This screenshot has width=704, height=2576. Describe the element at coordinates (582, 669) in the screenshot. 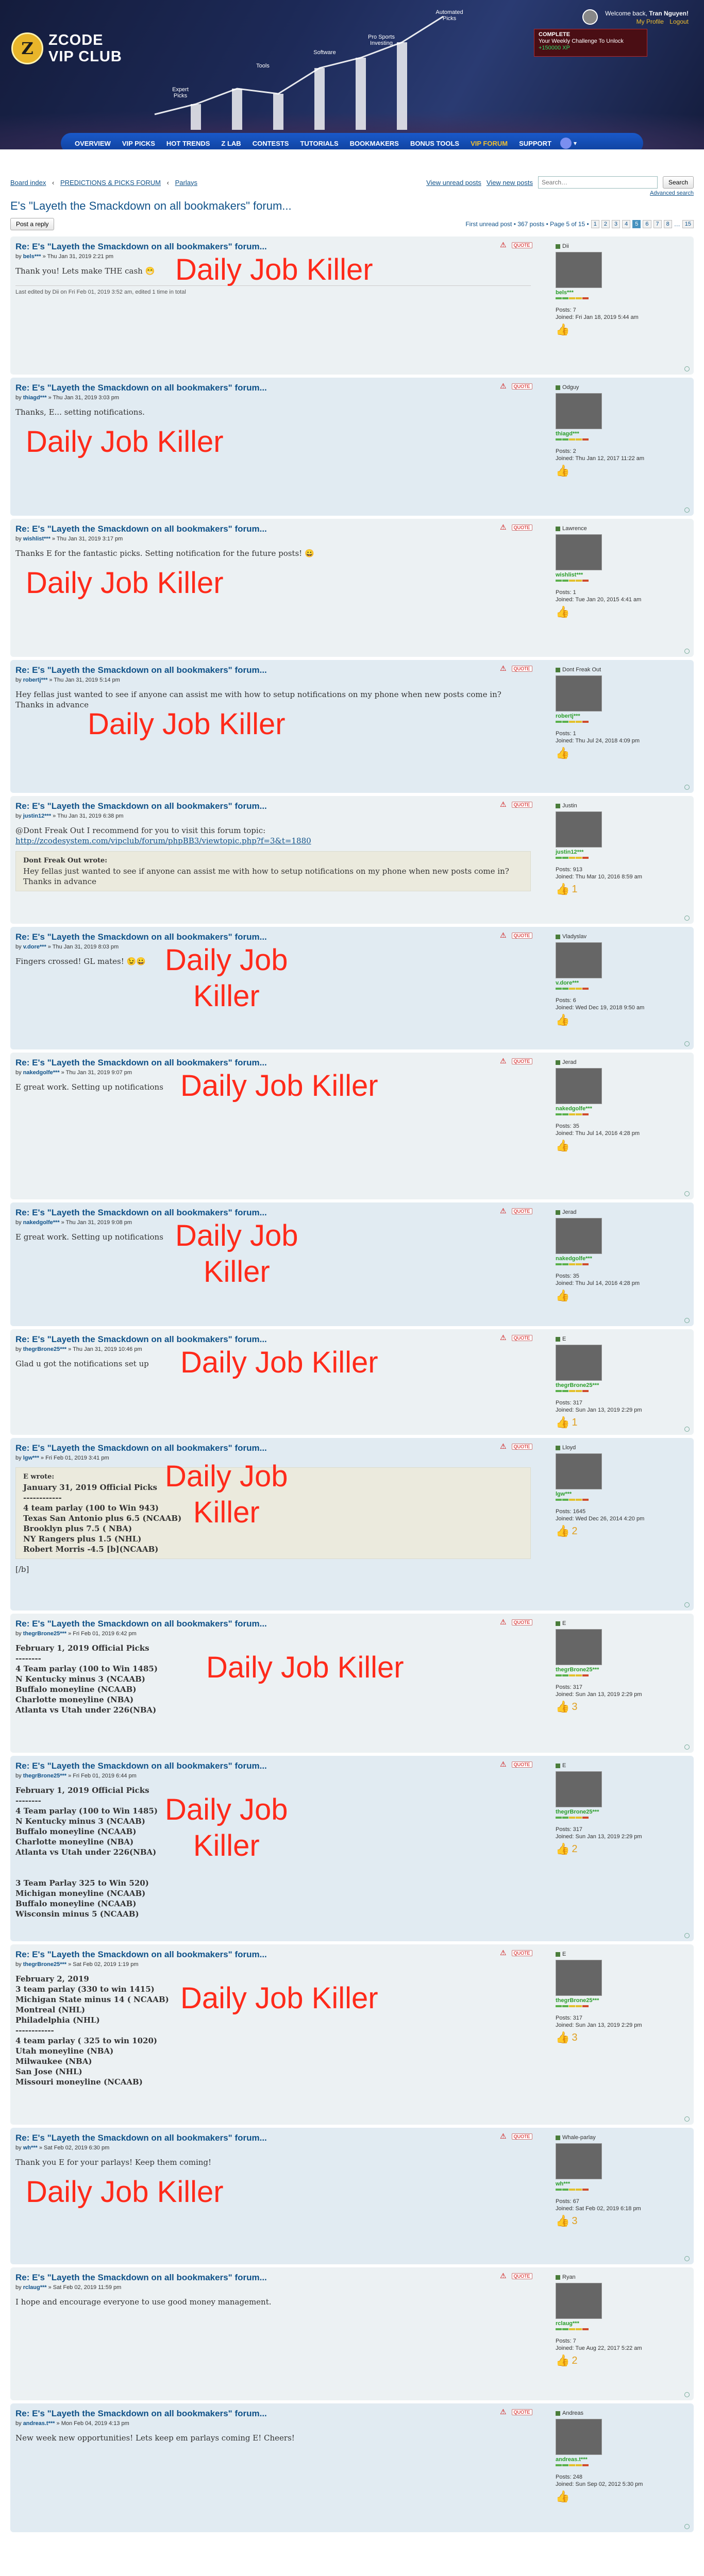

I see `profile-username: Dont Freak Out` at that location.